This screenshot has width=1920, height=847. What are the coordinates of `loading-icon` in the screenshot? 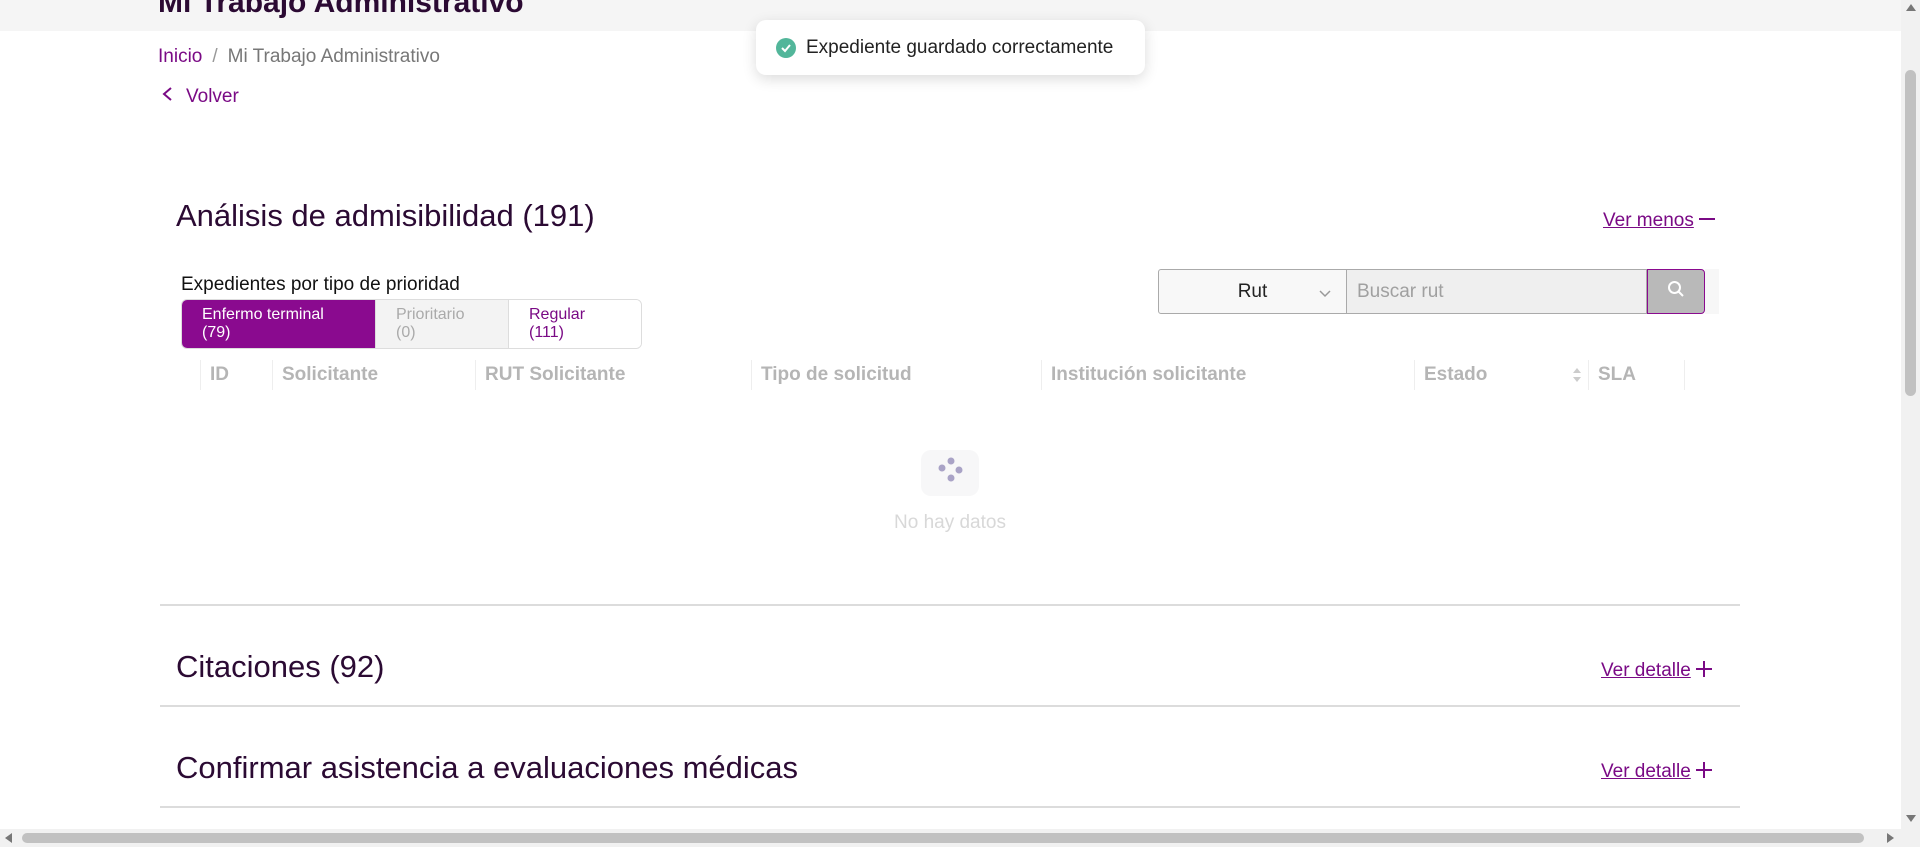 It's located at (950, 474).